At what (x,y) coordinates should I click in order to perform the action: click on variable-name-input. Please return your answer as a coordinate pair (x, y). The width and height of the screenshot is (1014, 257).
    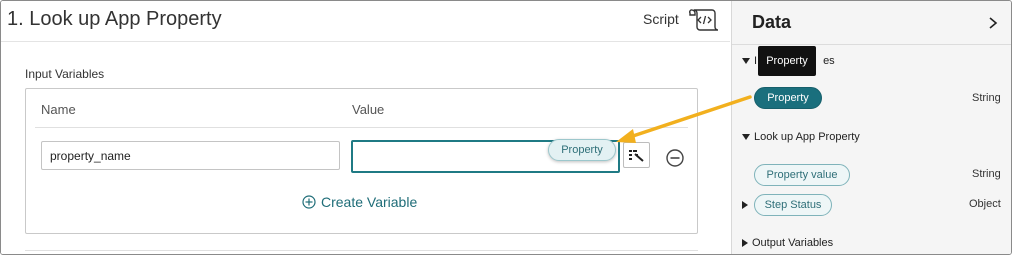
    Looking at the image, I should click on (190, 155).